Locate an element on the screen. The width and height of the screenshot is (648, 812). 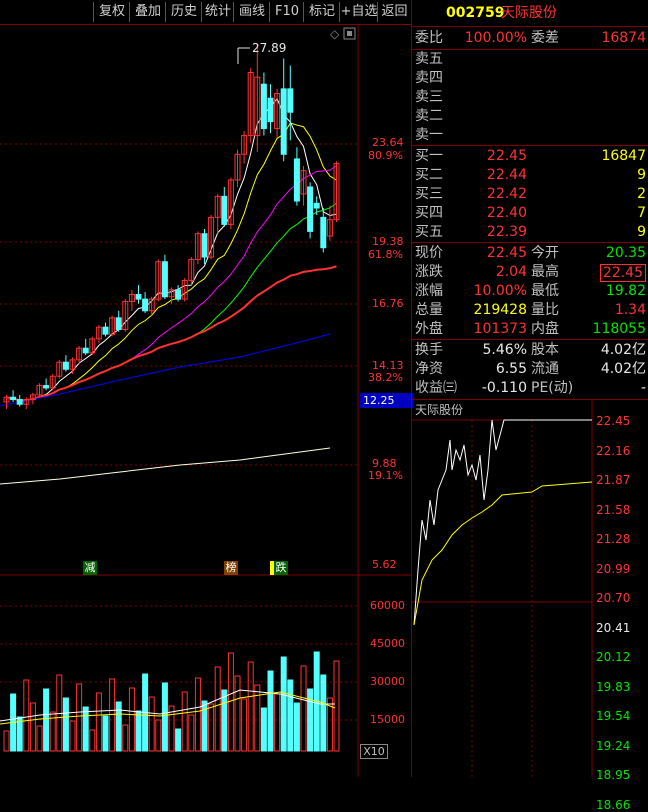
toolbar-f10-button: F10 is located at coordinates (286, 12).